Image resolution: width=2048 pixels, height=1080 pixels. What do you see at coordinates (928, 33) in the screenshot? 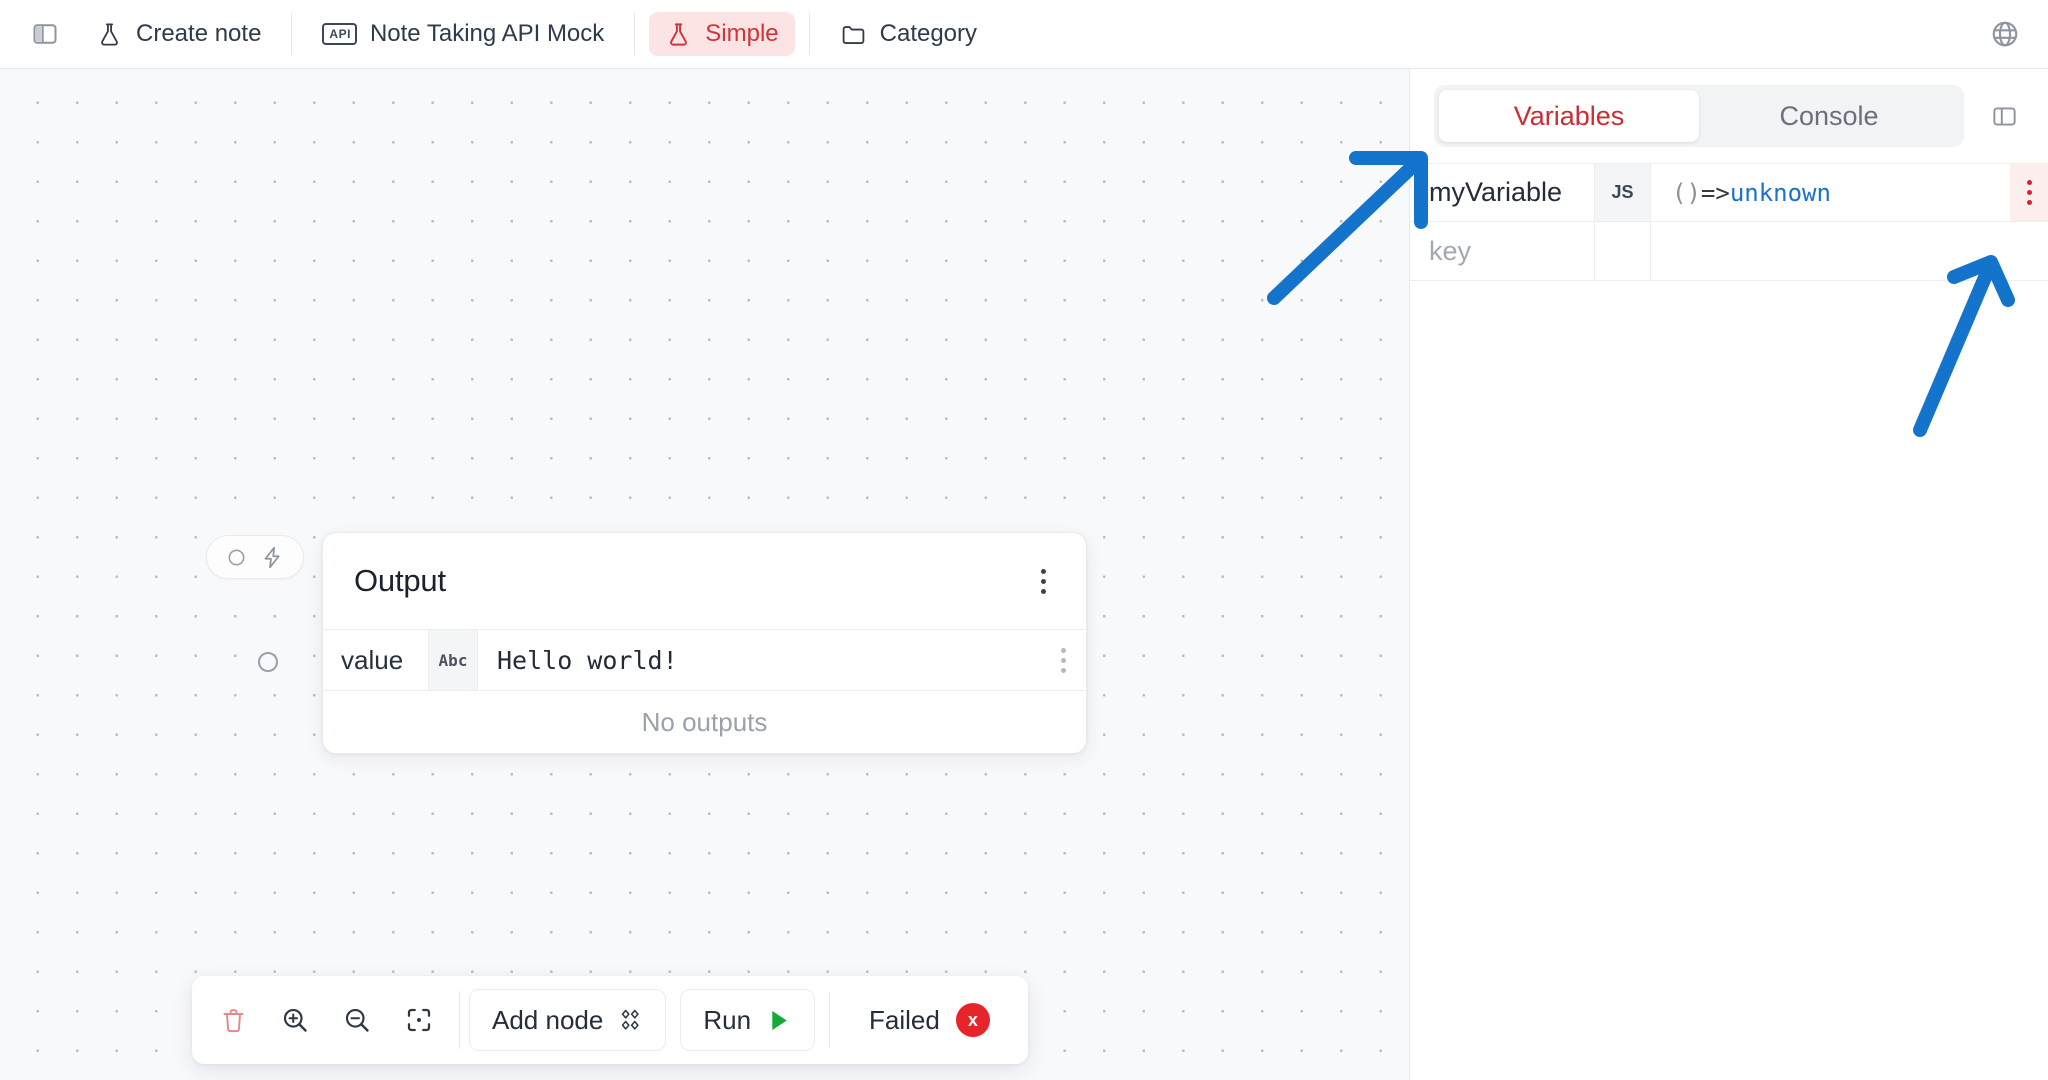
I see `breadcrumb-label-category: Category` at bounding box center [928, 33].